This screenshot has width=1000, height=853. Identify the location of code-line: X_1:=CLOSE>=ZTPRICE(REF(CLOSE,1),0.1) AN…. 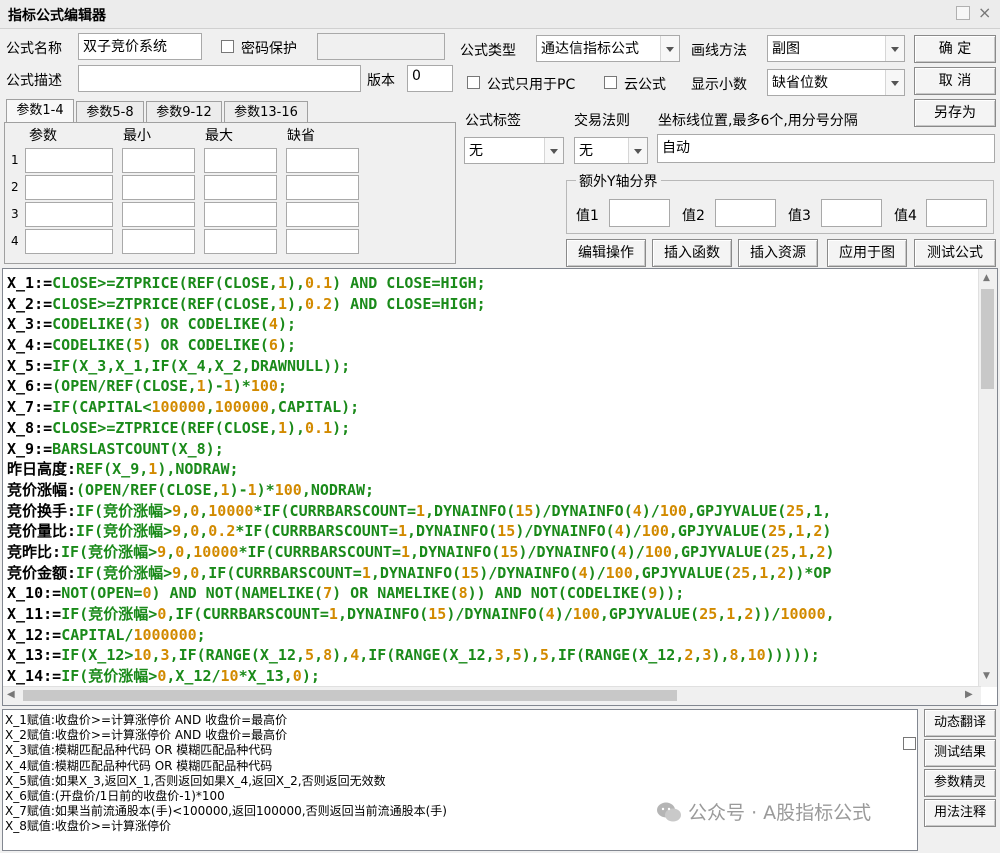
(421, 283).